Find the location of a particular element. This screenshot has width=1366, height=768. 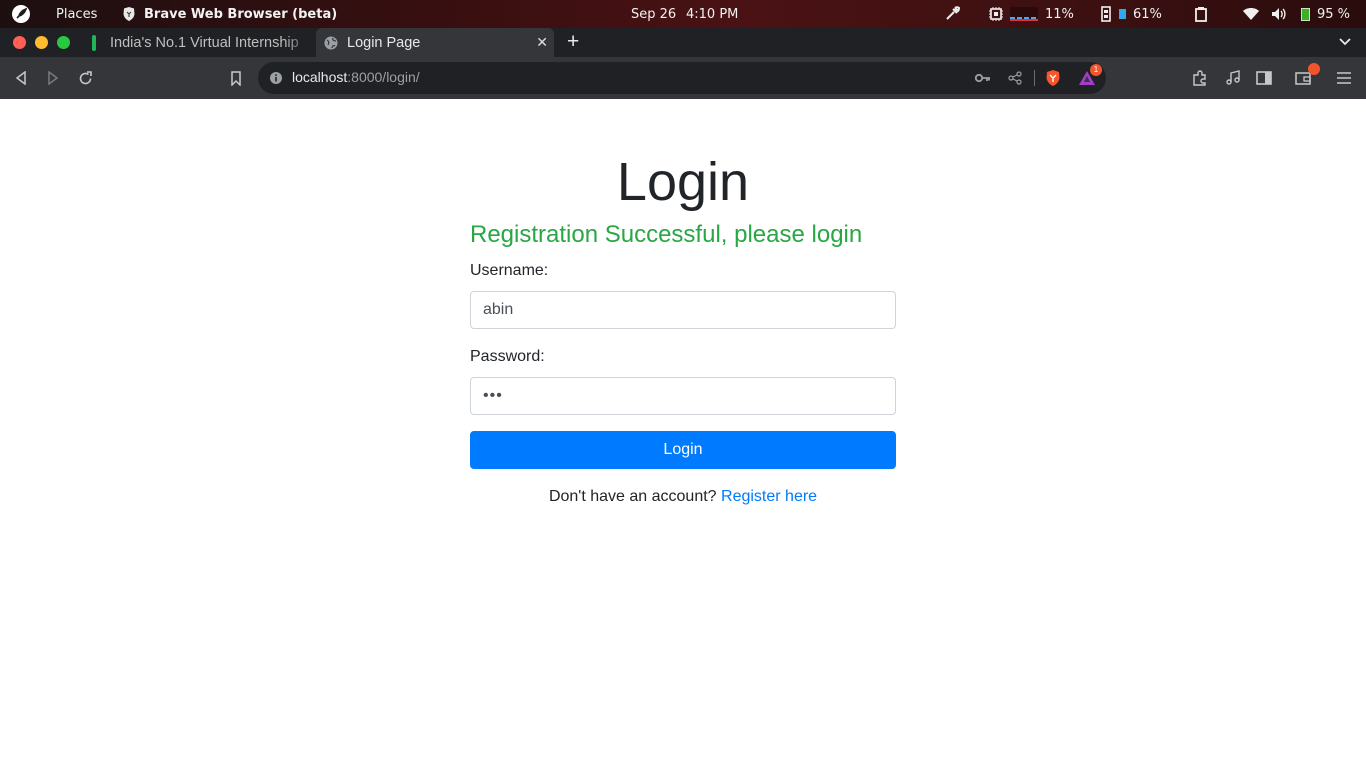

browser-toolbar: localhost:8000/login/ 1 is located at coordinates (683, 78).